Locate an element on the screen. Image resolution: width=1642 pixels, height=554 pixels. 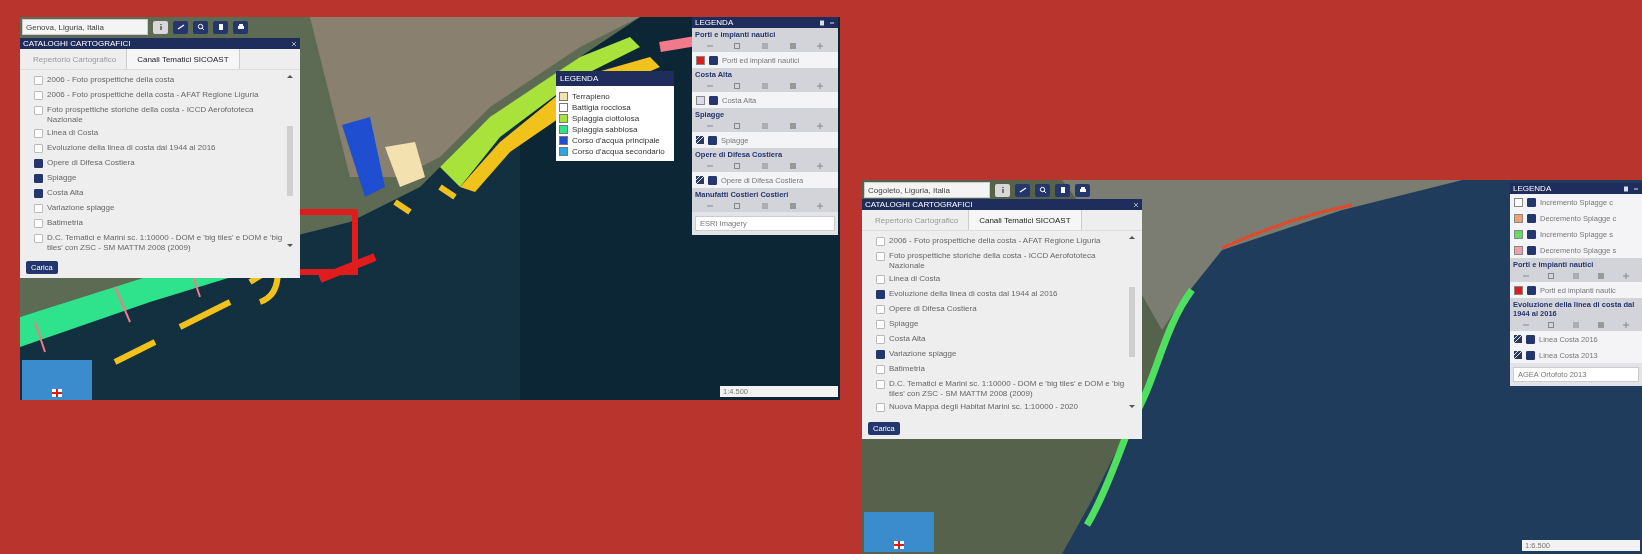
layer-label: Variazione spiagge is located at coordinates (923, 354).